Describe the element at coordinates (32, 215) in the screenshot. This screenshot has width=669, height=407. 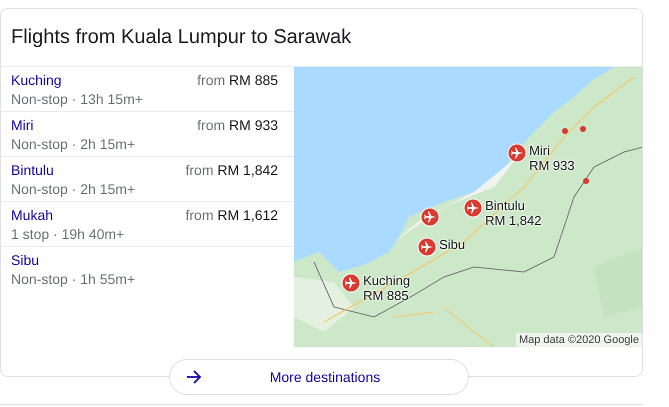
I see `city-link: Mukah` at that location.